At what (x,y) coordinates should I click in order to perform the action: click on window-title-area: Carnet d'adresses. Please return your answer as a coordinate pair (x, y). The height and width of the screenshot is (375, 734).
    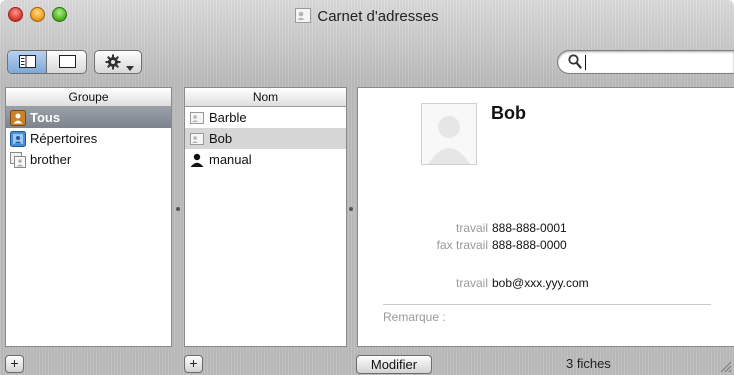
    Looking at the image, I should click on (367, 16).